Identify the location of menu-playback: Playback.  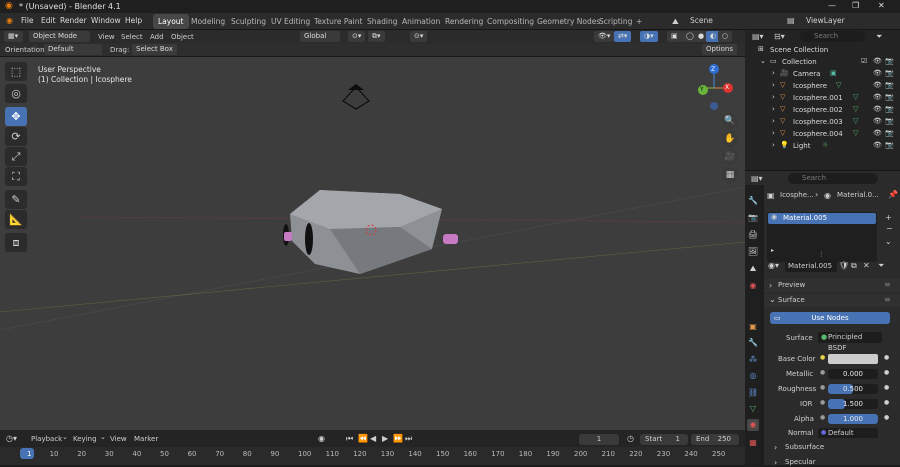
(46, 439).